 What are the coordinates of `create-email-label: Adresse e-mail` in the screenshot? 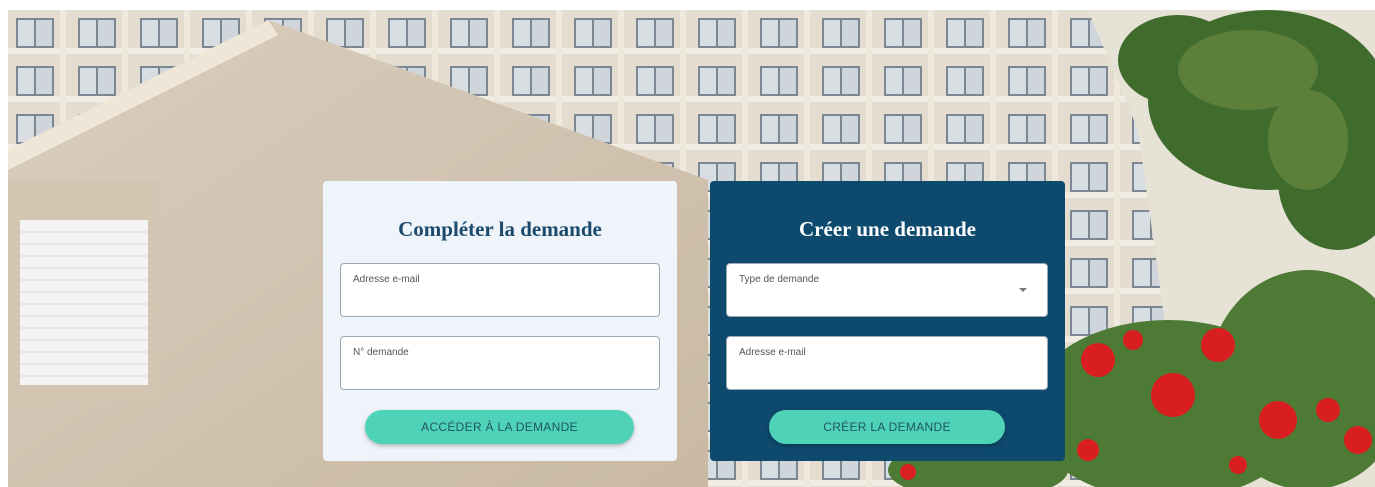 It's located at (772, 352).